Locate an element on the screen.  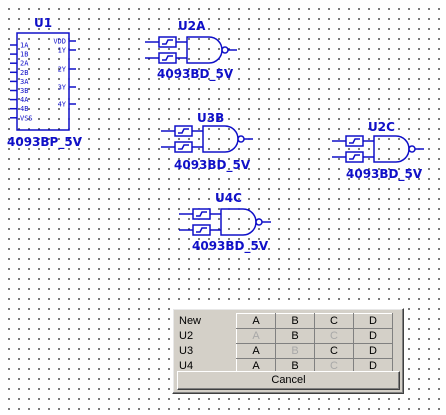
u3b-ref-label: U3B is located at coordinates (210, 118).